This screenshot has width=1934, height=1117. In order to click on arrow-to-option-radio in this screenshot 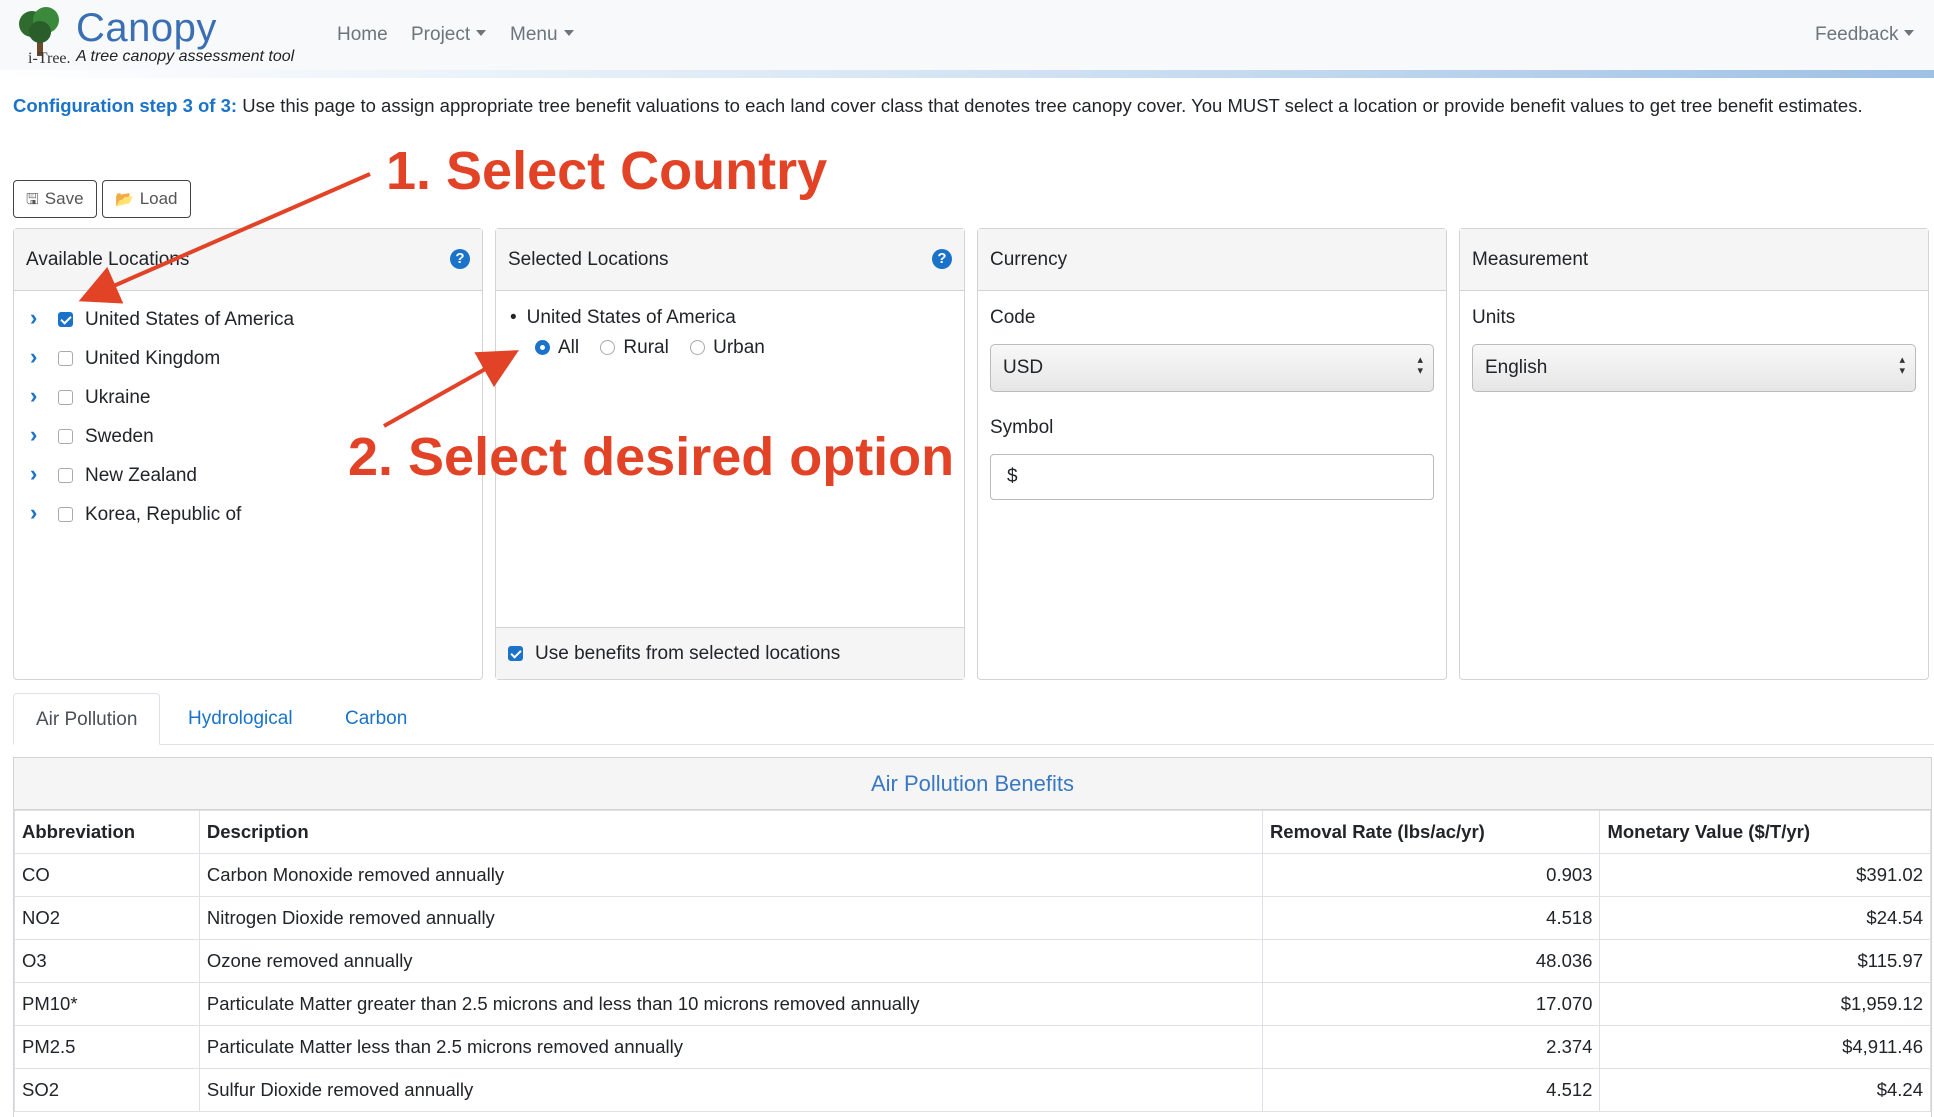, I will do `click(451, 389)`.